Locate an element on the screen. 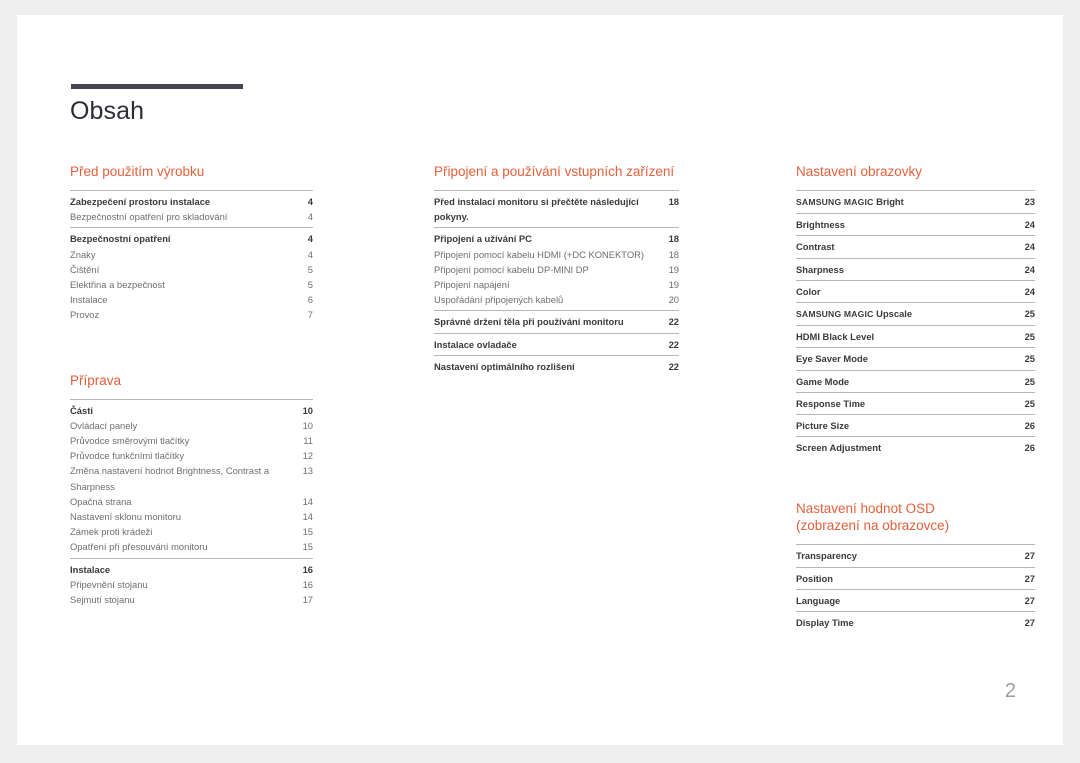 The width and height of the screenshot is (1080, 763). toc-entry-label: Opatření při přesouvání monitoru is located at coordinates (139, 547).